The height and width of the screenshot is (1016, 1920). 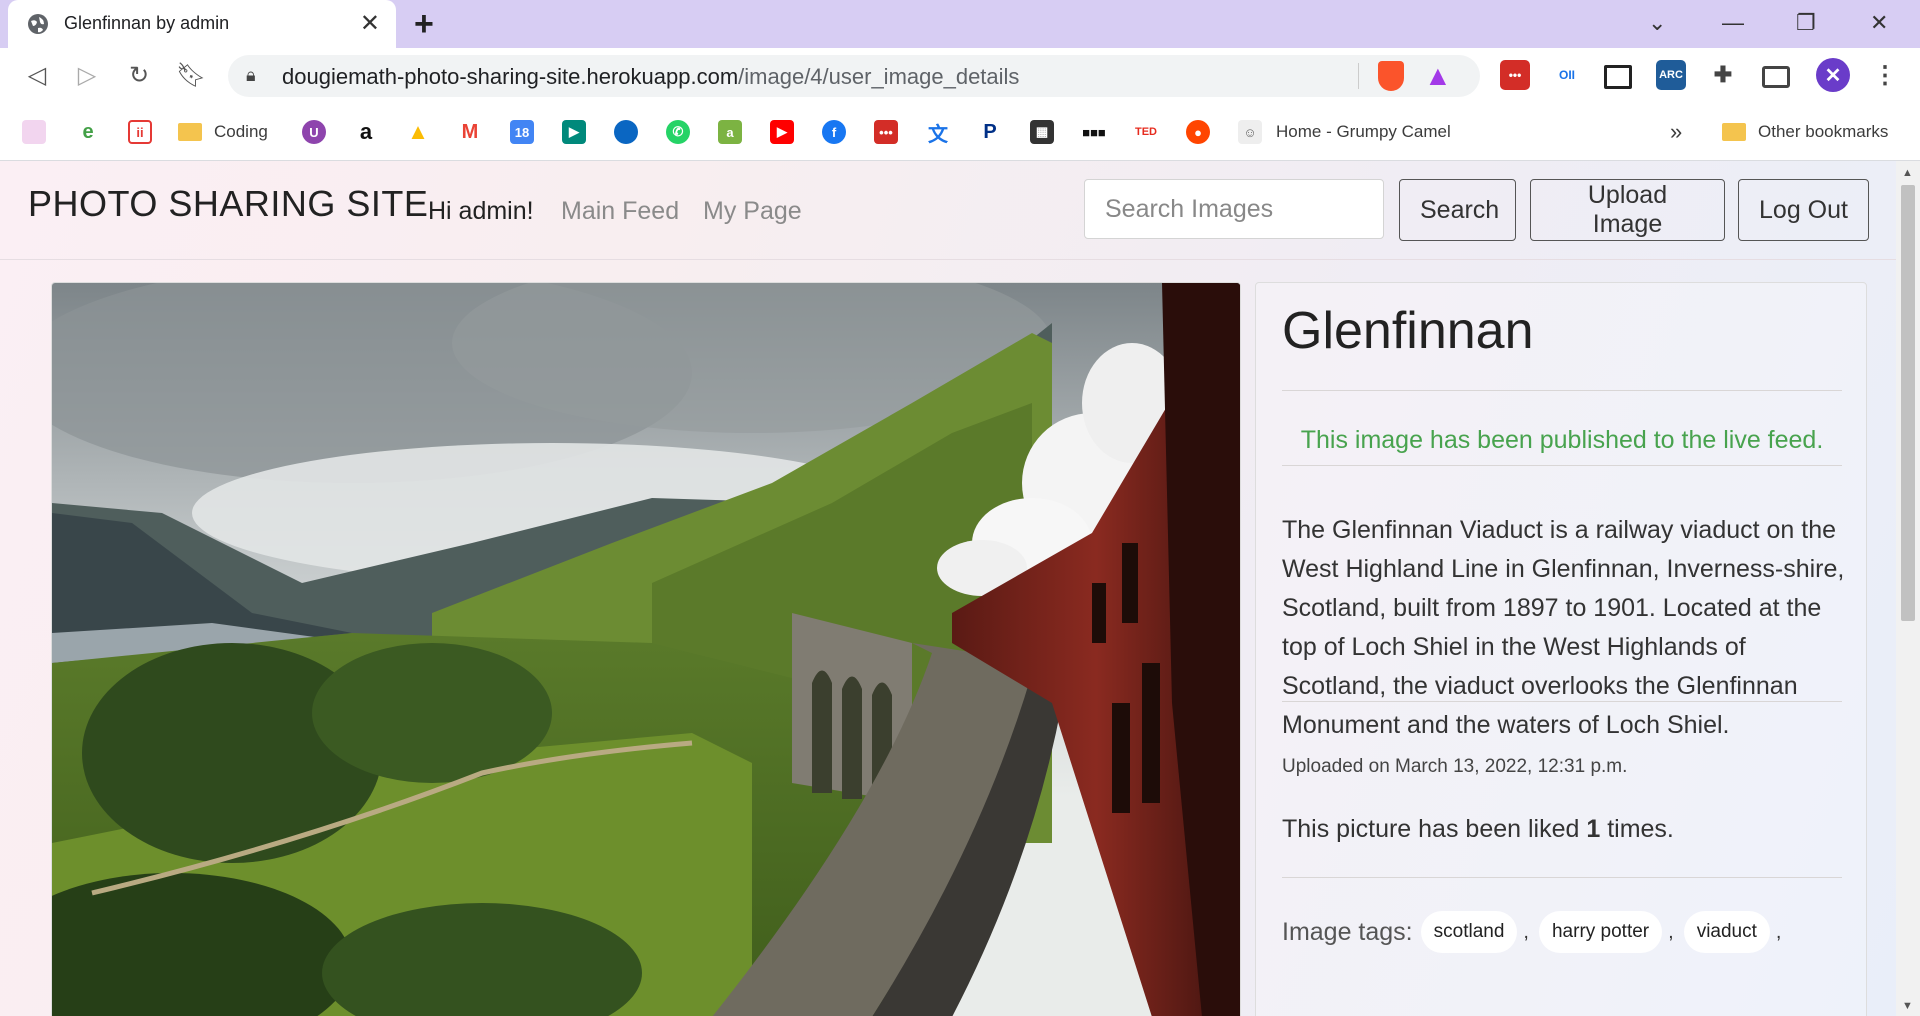 I want to click on wallet-icon, so click(x=1776, y=77).